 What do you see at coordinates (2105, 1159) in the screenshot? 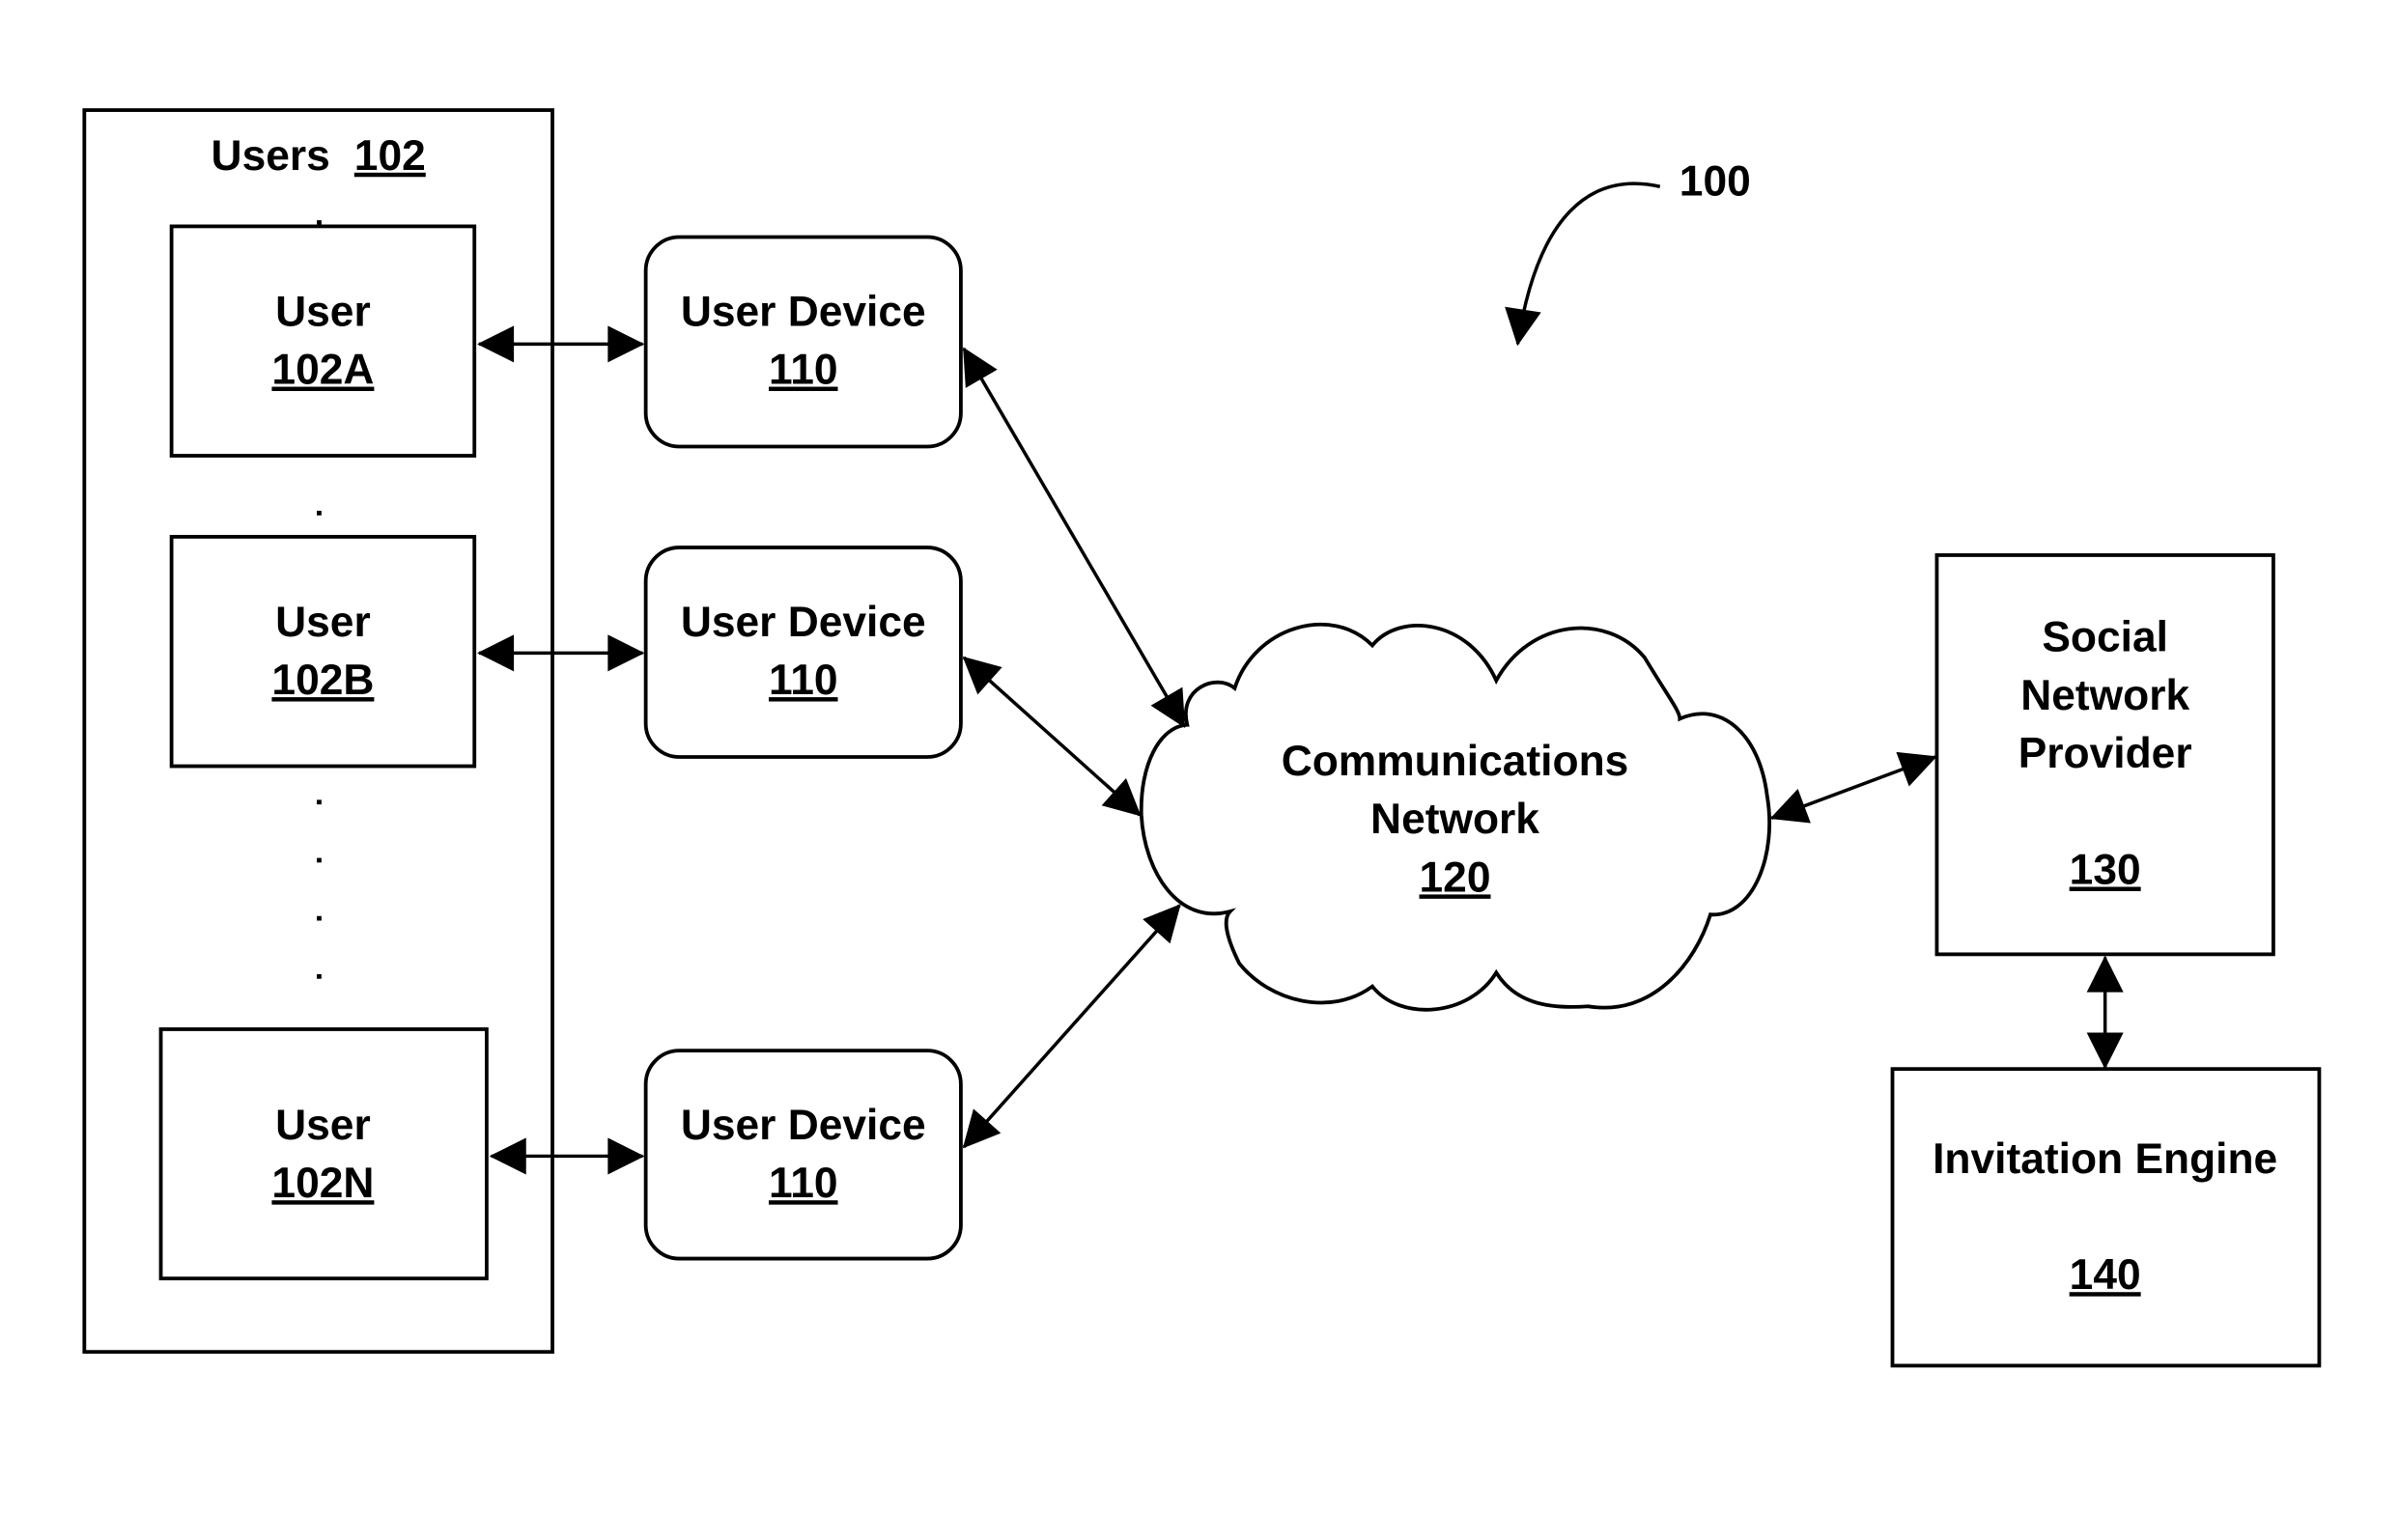
I see `invitation-engine-label: Invitation Engine` at bounding box center [2105, 1159].